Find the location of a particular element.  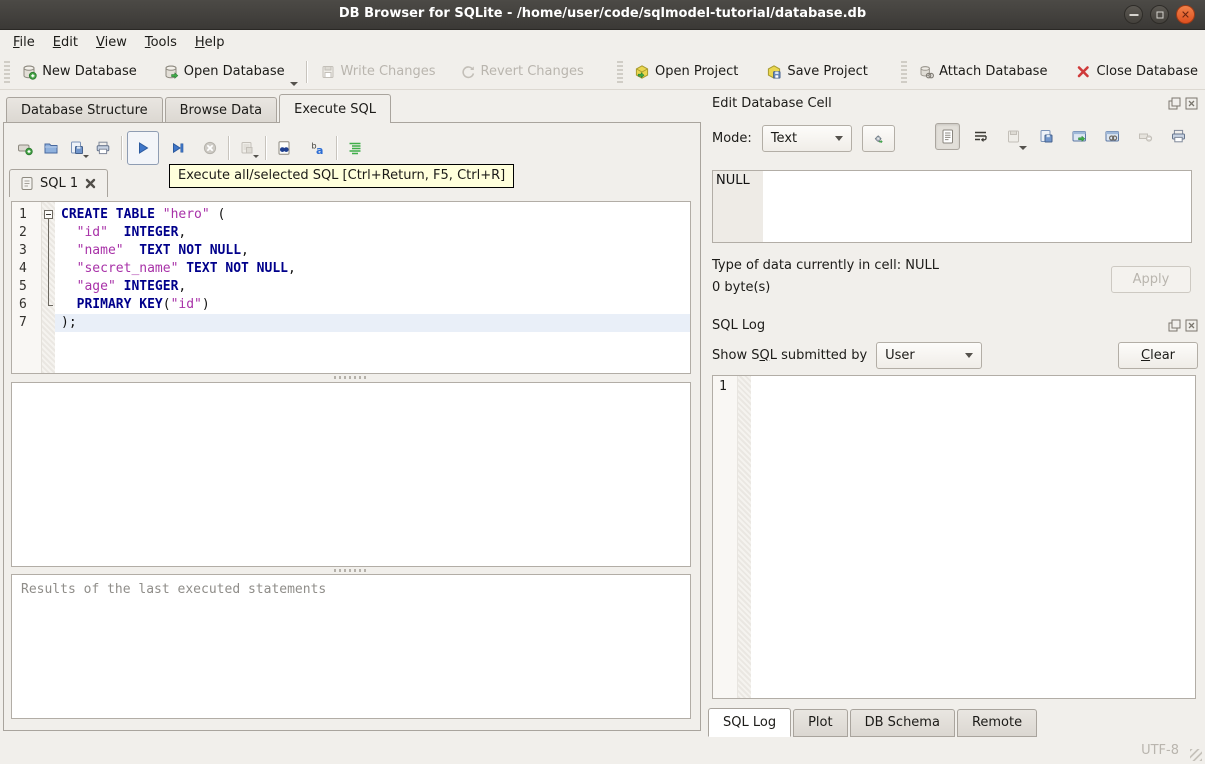

export-cell-data-button is located at coordinates (1046, 136).